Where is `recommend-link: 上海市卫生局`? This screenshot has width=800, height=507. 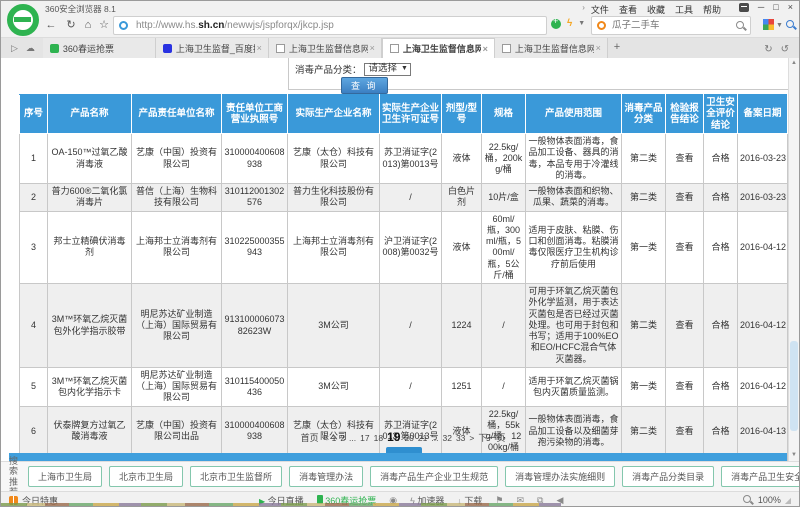
recommend-link: 上海市卫生局 is located at coordinates (65, 476).